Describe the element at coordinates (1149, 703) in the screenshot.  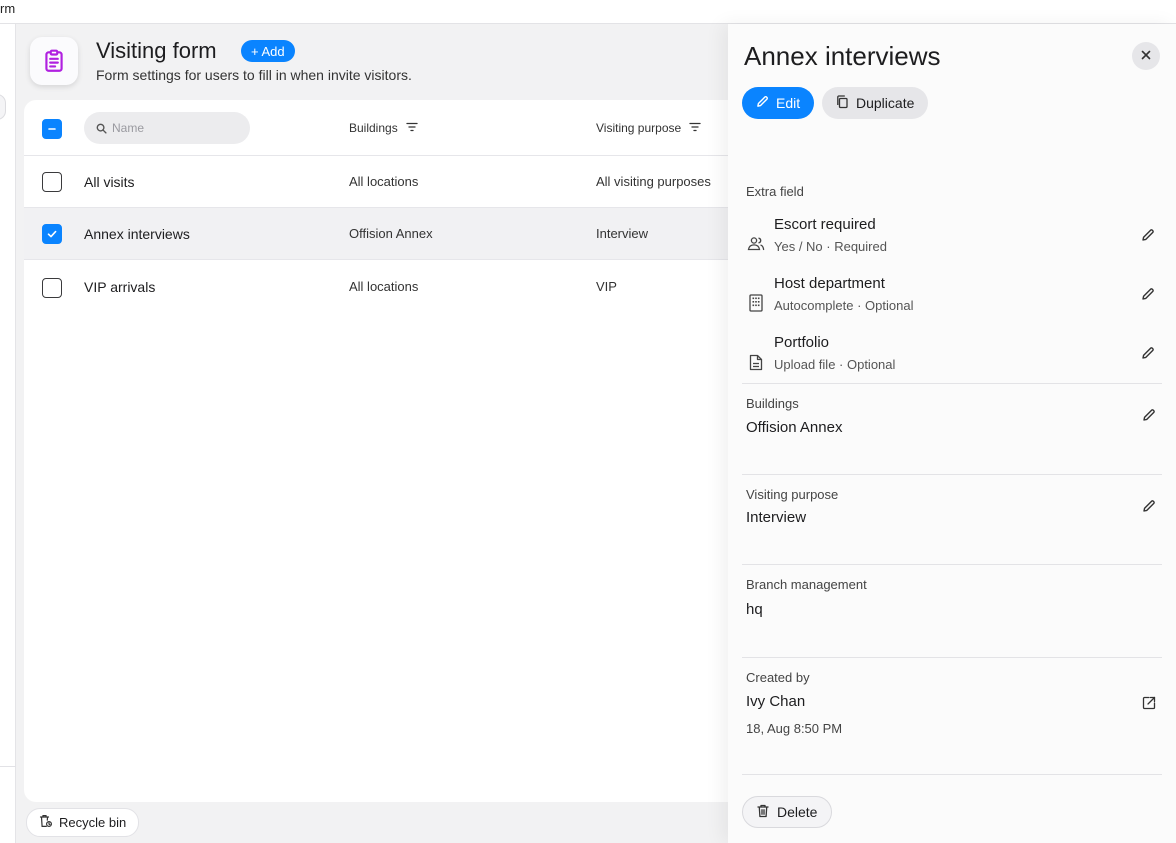
I see `external-link-icon` at that location.